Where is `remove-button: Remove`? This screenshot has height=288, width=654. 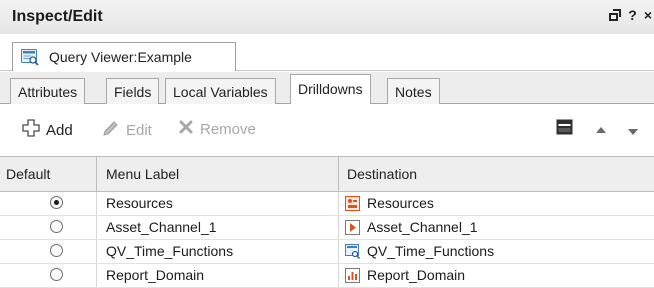 remove-button: Remove is located at coordinates (217, 129).